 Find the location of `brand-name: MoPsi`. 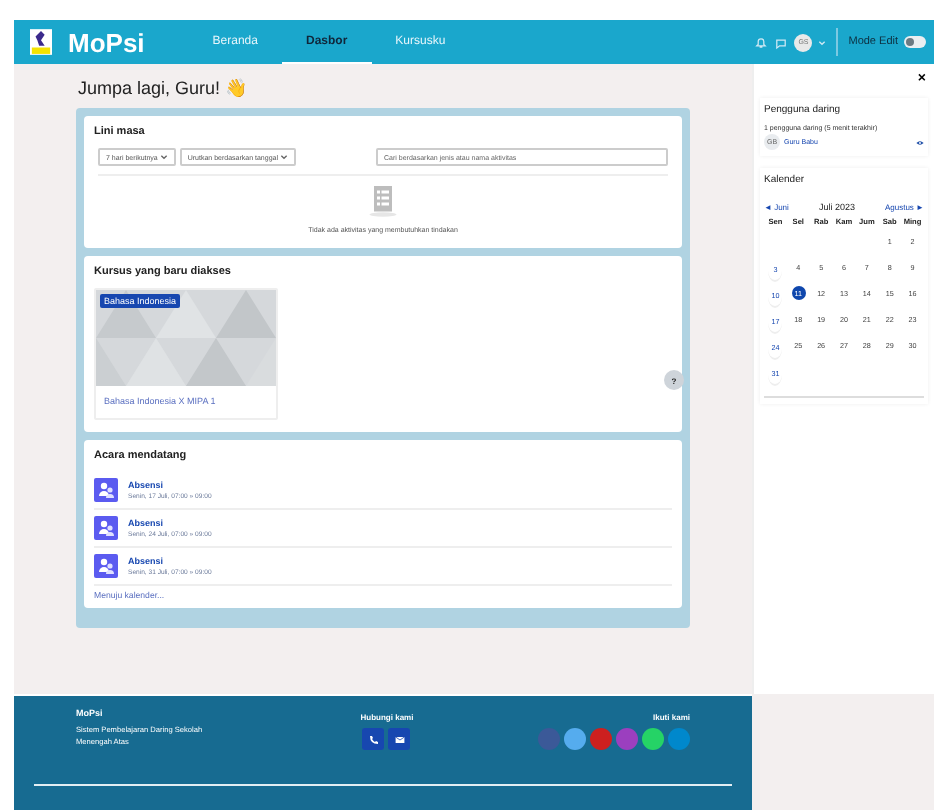

brand-name: MoPsi is located at coordinates (106, 42).